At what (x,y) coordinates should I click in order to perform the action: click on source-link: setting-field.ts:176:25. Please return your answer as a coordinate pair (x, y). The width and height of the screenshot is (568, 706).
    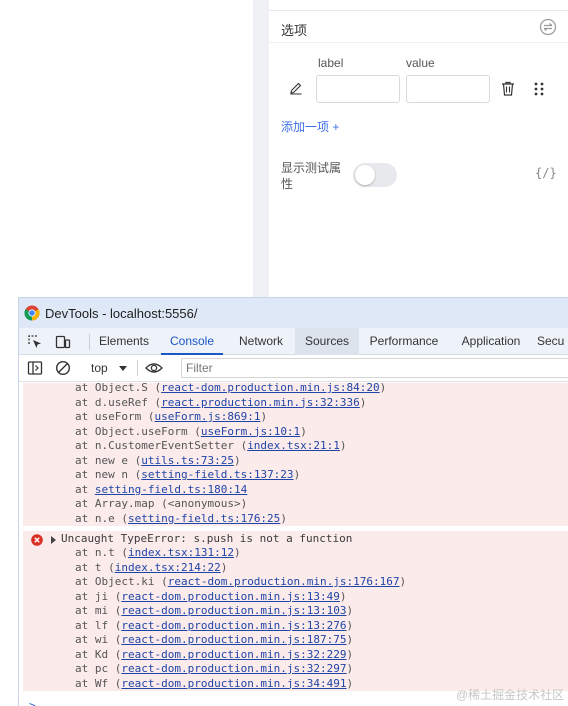
    Looking at the image, I should click on (204, 518).